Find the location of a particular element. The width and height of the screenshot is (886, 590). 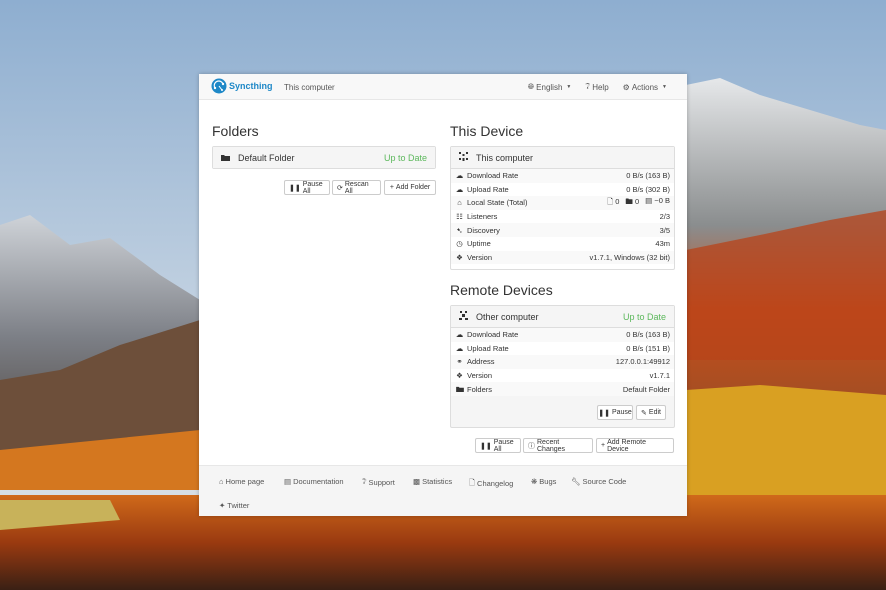

hdd-icon: ▤ is located at coordinates (649, 201).